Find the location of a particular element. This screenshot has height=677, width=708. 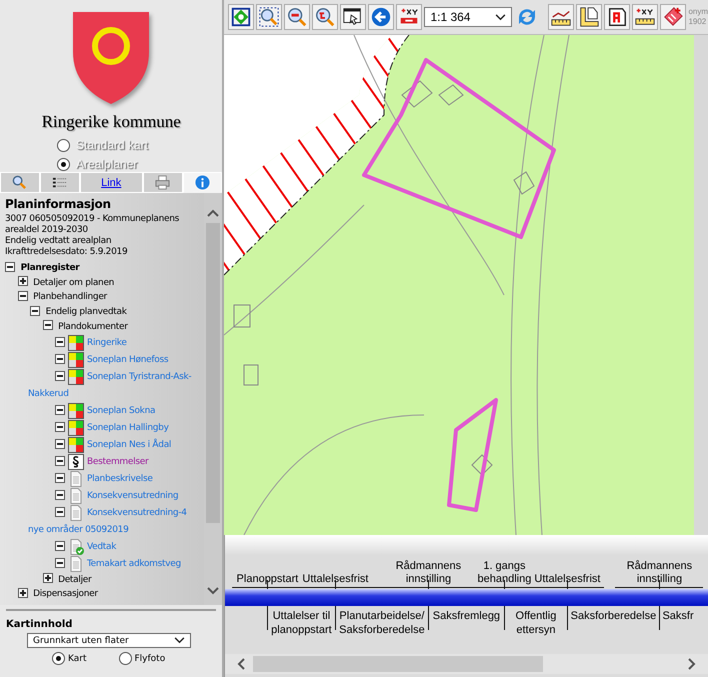

document-link: Vedtak is located at coordinates (114, 547).